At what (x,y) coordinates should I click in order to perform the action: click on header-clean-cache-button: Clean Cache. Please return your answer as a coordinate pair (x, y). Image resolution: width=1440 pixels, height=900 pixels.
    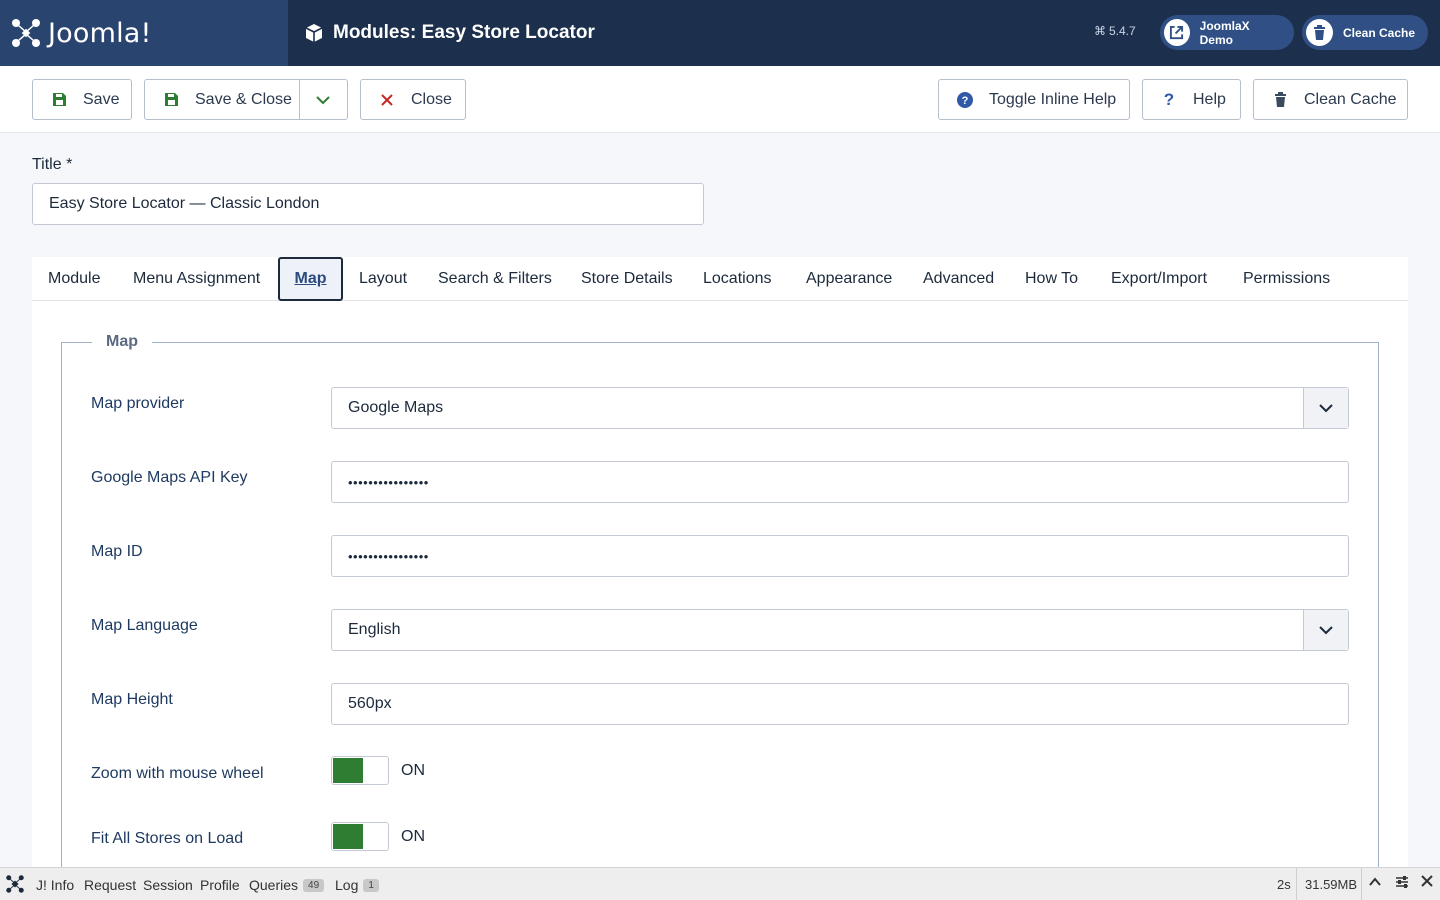
    Looking at the image, I should click on (1365, 32).